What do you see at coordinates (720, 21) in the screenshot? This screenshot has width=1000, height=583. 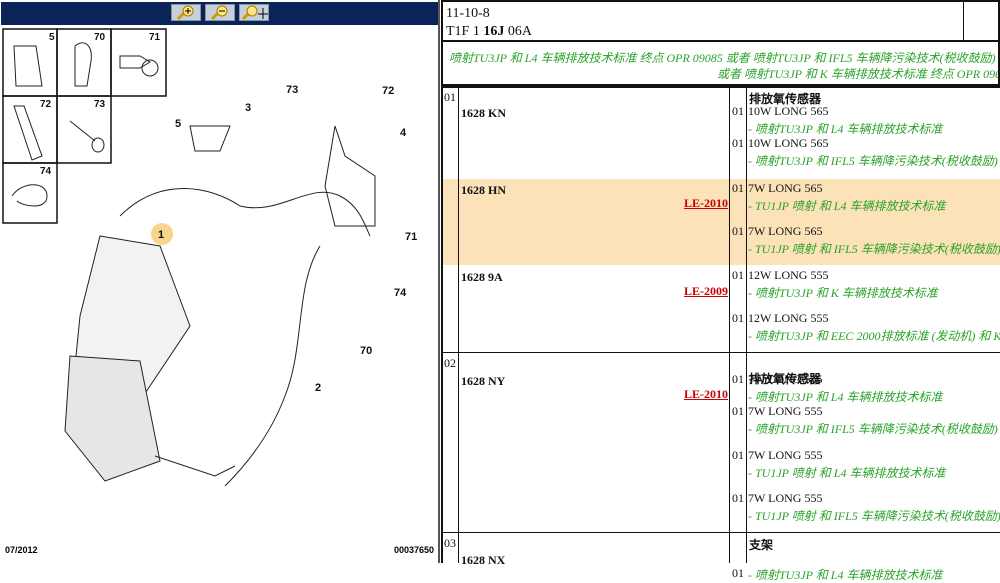 I see `table-header: 11-10-8 T1F 1 16J 06A` at bounding box center [720, 21].